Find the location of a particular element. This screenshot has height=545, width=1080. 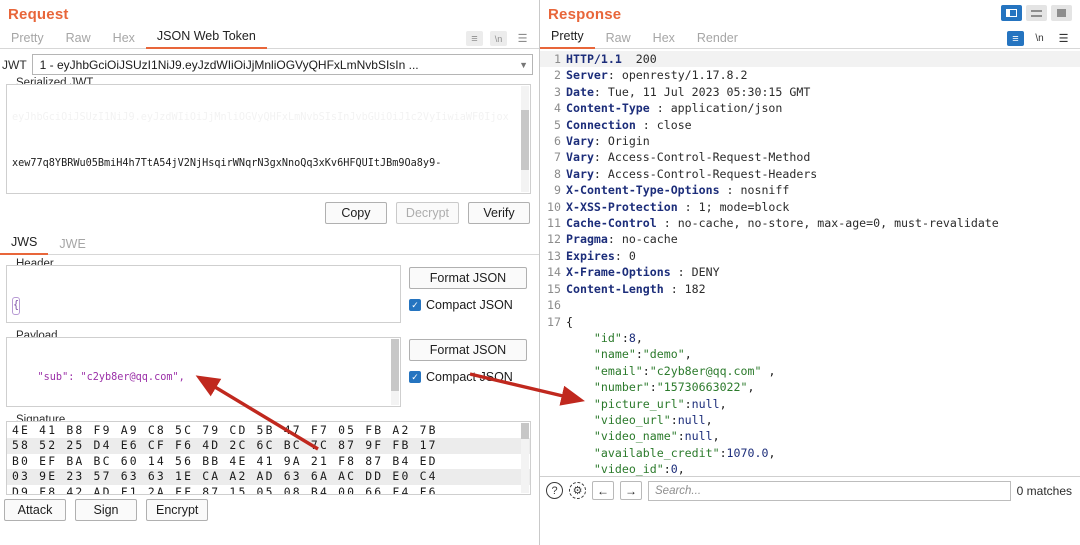

payload-scrollbar is located at coordinates (395, 372).